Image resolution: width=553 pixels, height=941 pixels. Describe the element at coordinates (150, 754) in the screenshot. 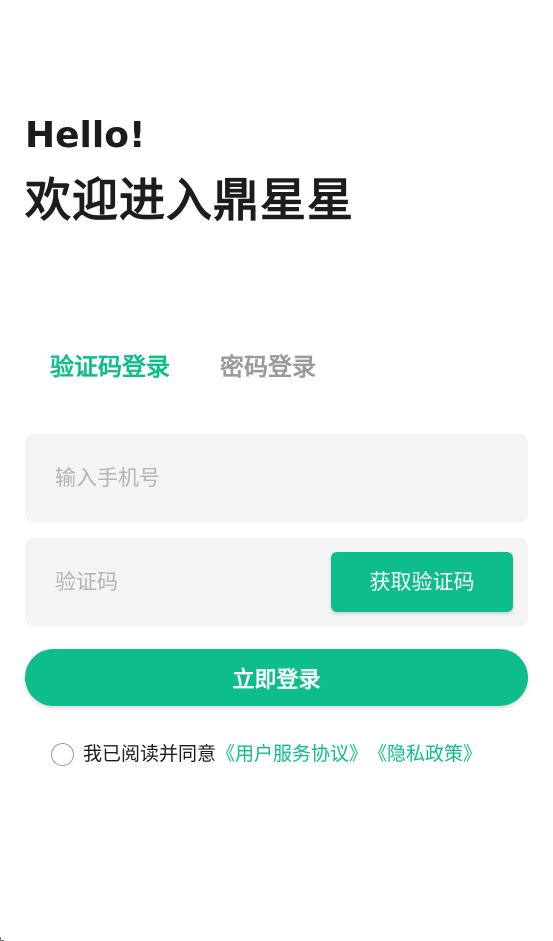

I see `agreement-text: 我已阅读并同意` at that location.